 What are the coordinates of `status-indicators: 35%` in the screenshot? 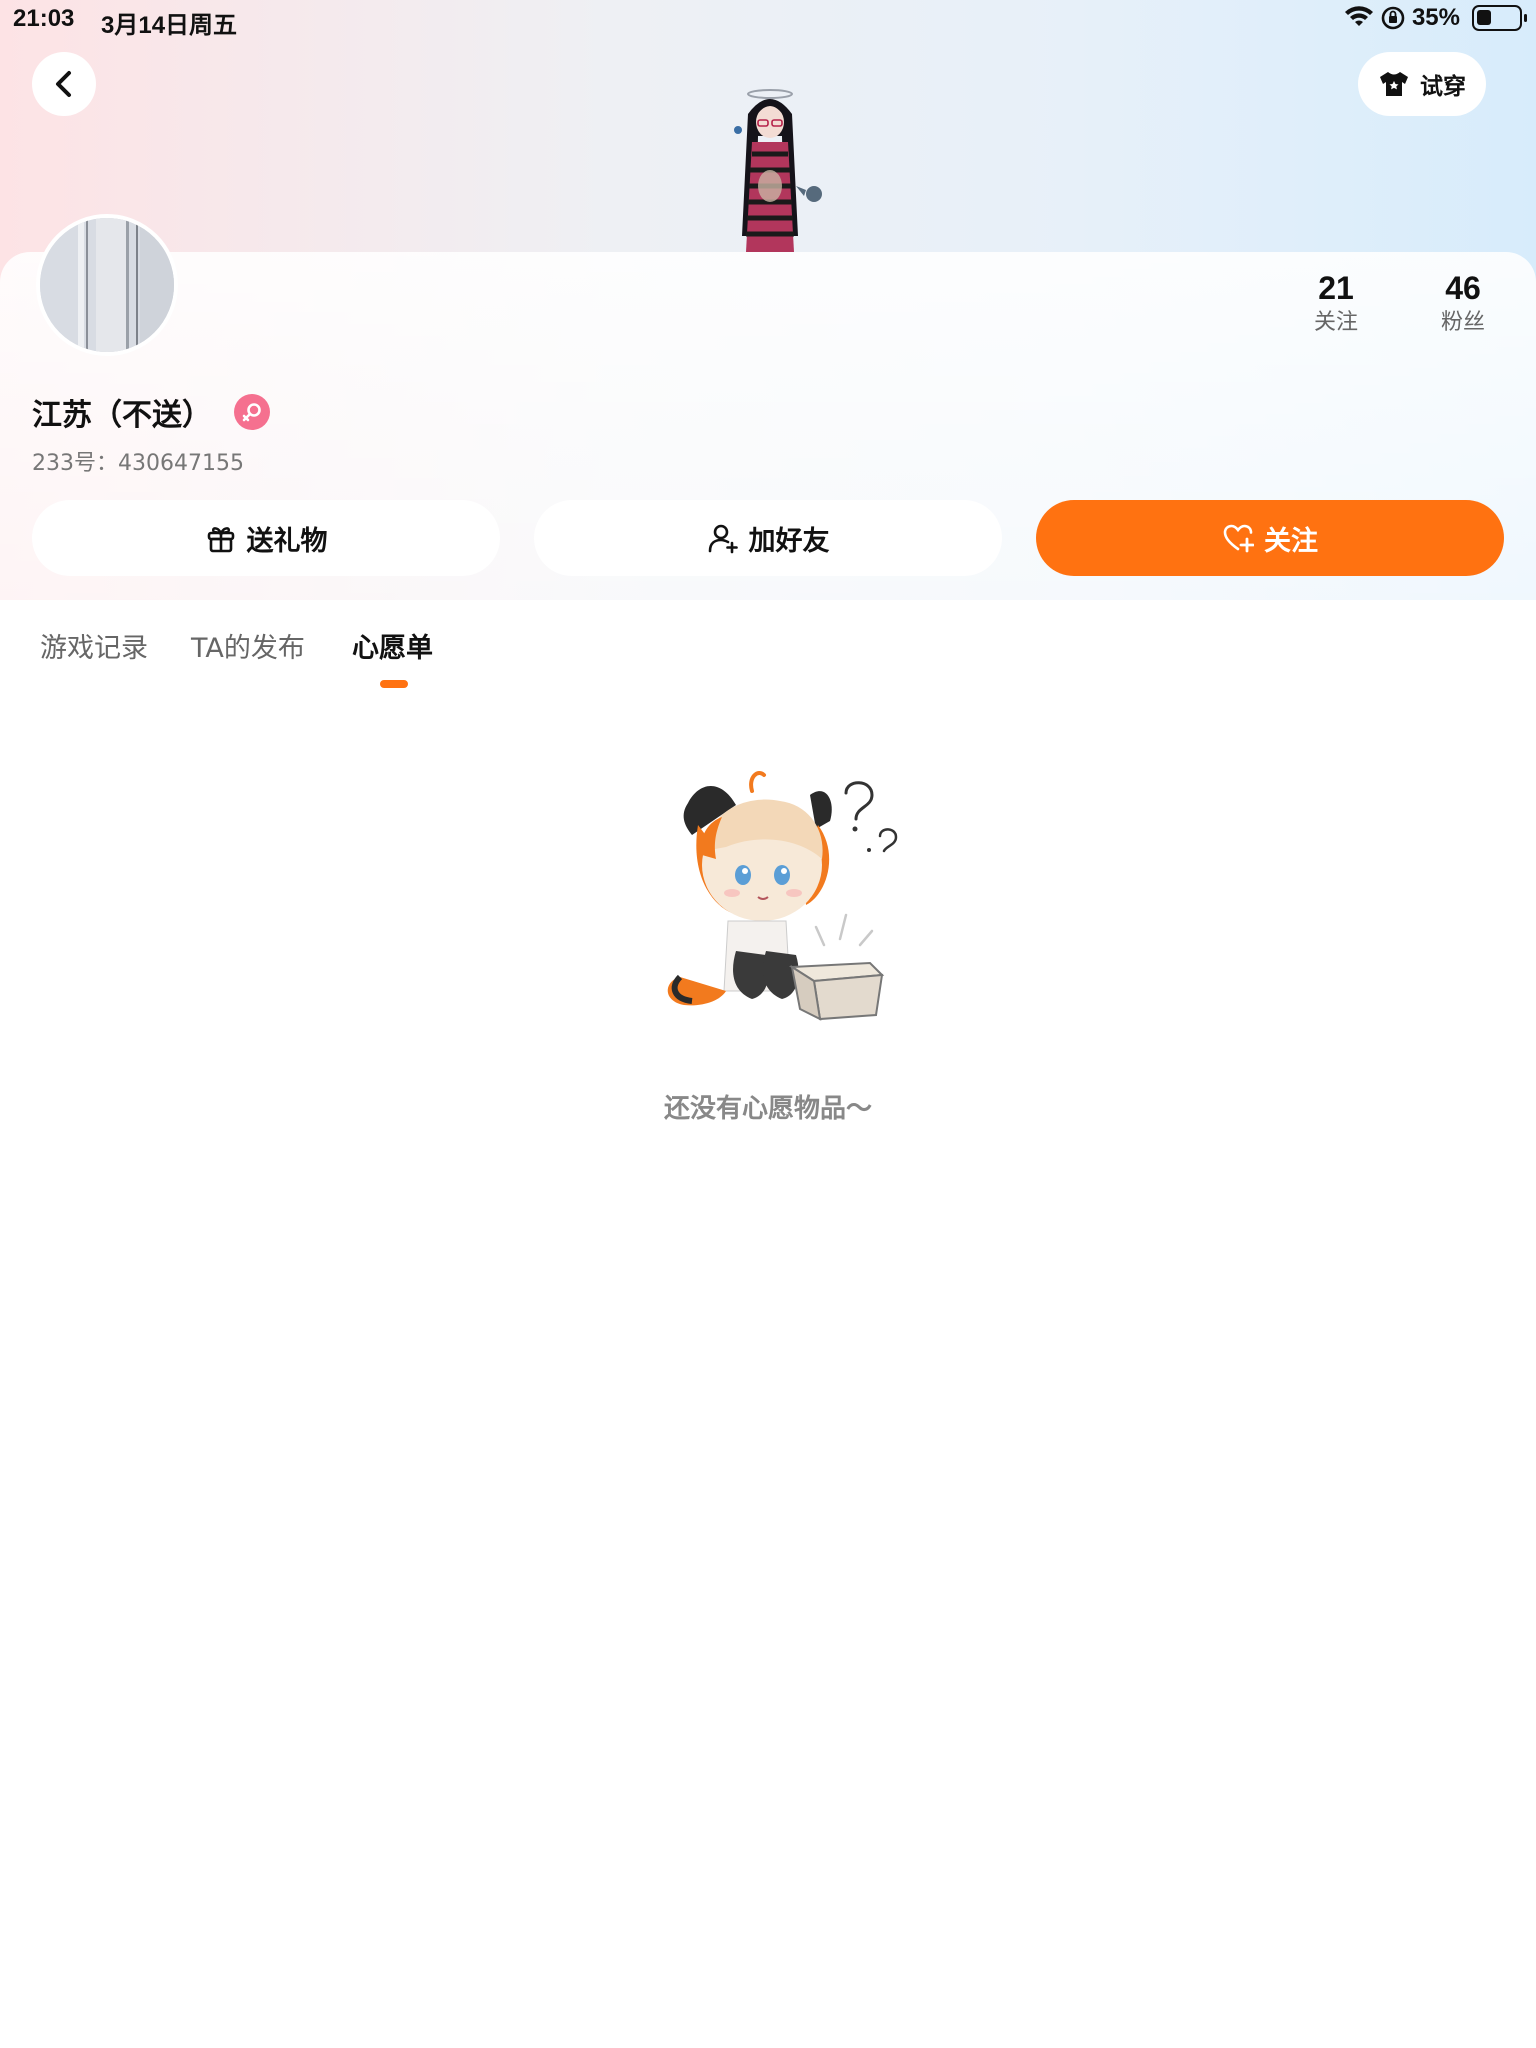 It's located at (1435, 18).